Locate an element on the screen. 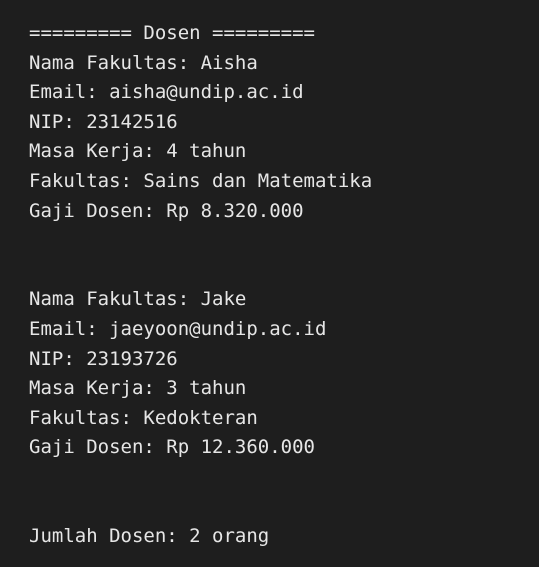  email-line: Email: jaeyoon@undip.ac.id is located at coordinates (178, 328).